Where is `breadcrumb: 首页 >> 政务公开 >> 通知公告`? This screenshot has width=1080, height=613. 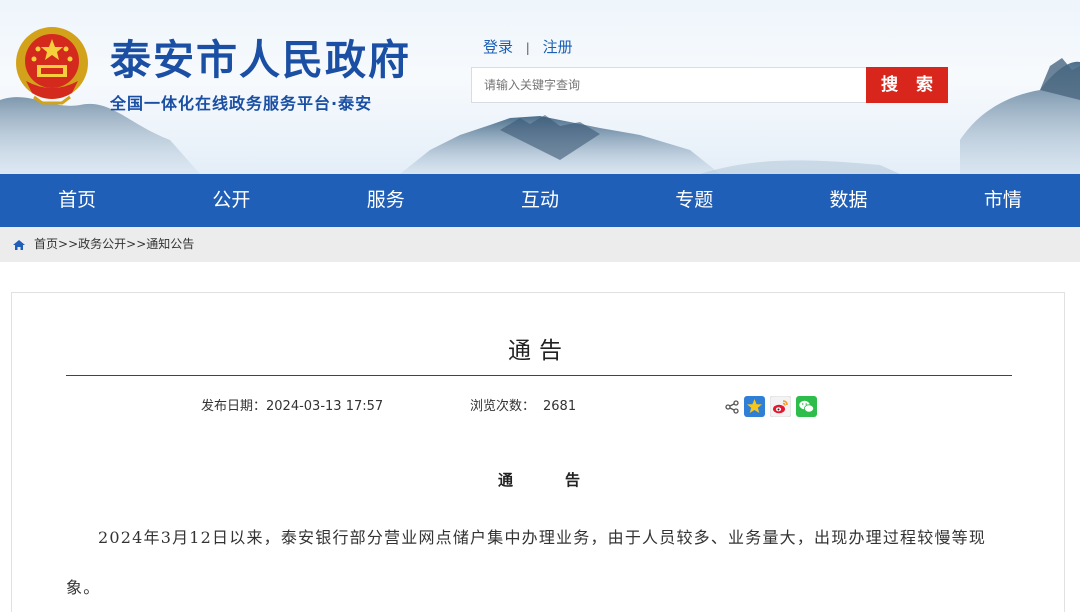 breadcrumb: 首页 >> 政务公开 >> 通知公告 is located at coordinates (540, 244).